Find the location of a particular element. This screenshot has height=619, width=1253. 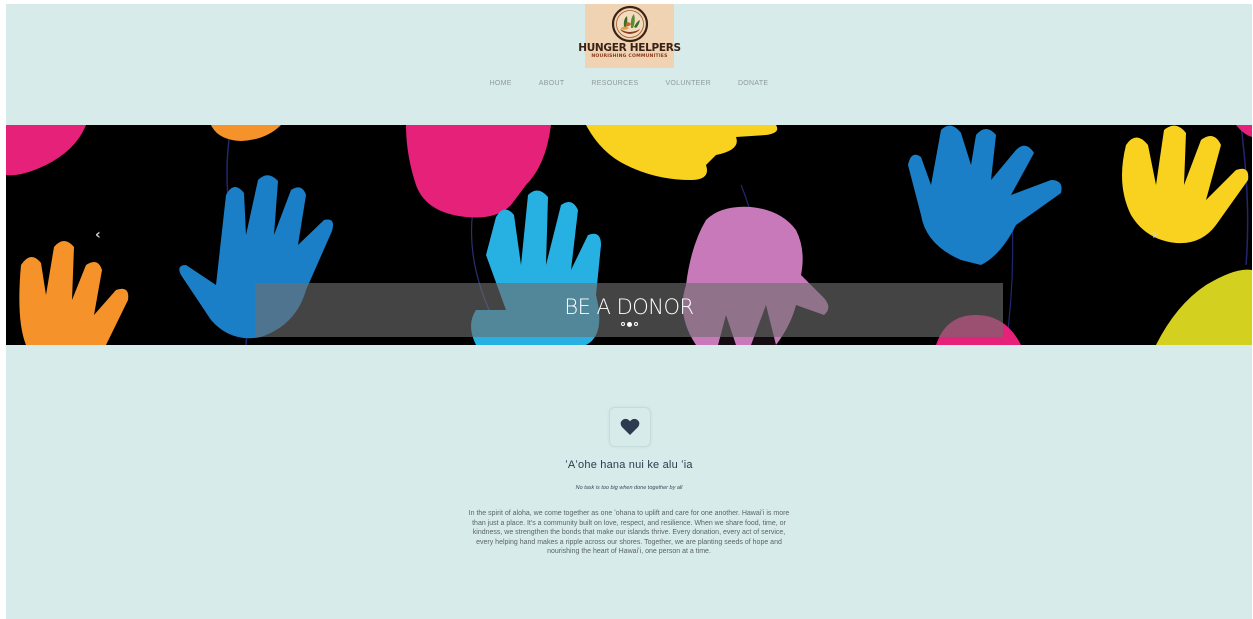

carousel-prev-icon: ‹ is located at coordinates (102, 235).